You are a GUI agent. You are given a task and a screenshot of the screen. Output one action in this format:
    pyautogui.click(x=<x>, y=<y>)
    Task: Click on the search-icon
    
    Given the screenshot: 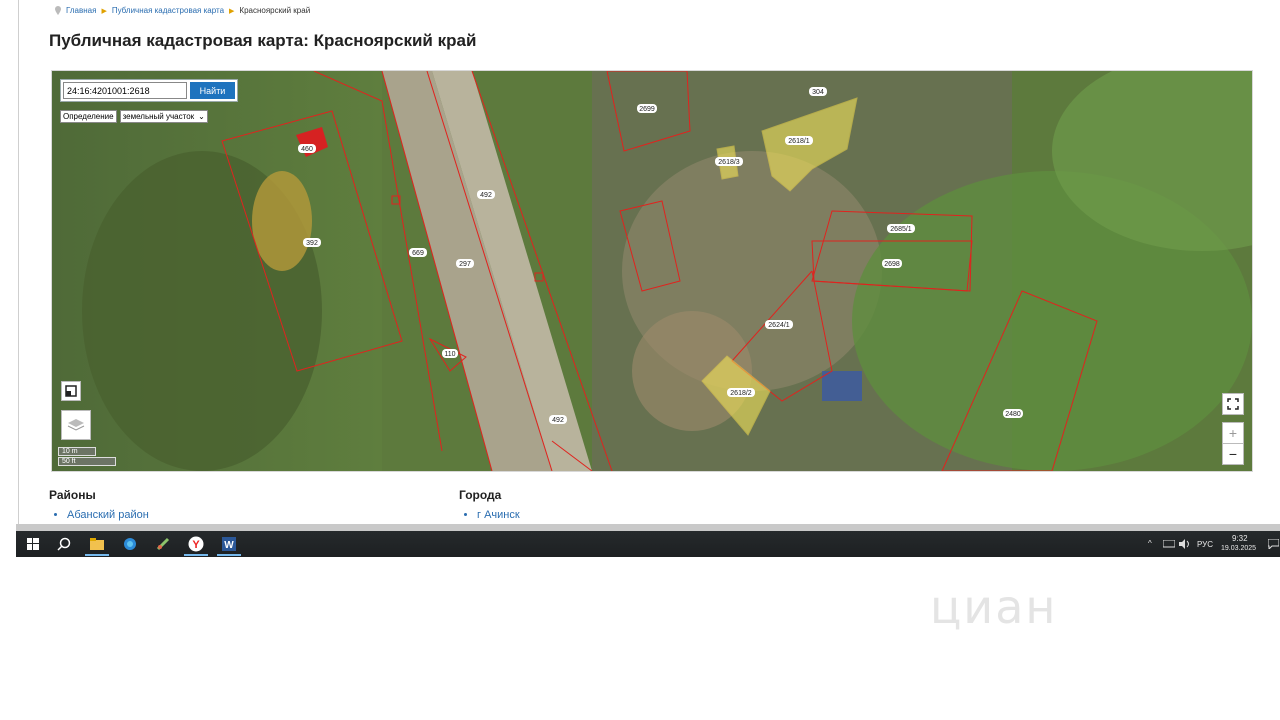 What is the action you would take?
    pyautogui.click(x=64, y=544)
    